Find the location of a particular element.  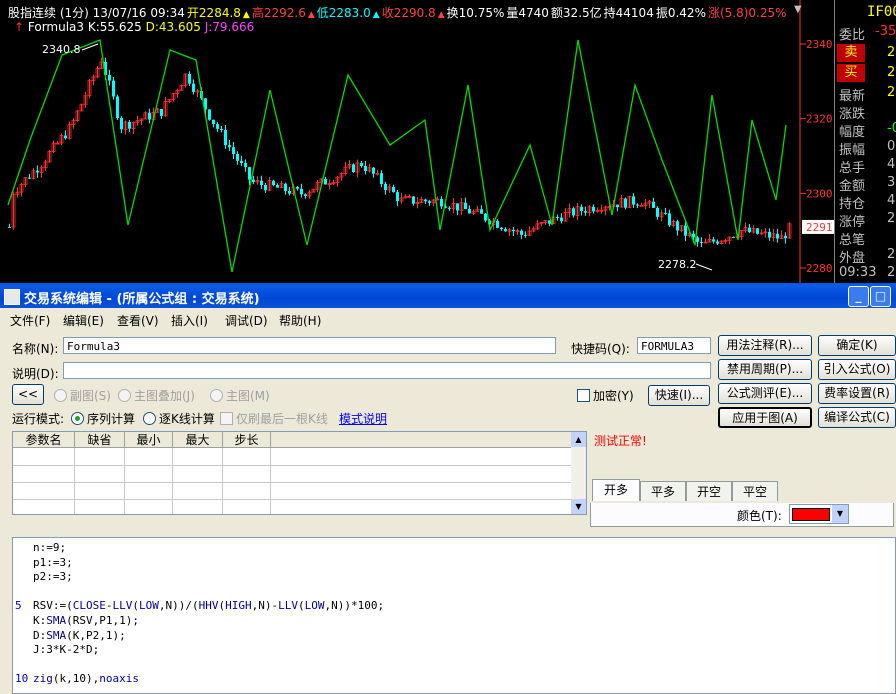

tab-open-short: 开空 is located at coordinates (709, 491).